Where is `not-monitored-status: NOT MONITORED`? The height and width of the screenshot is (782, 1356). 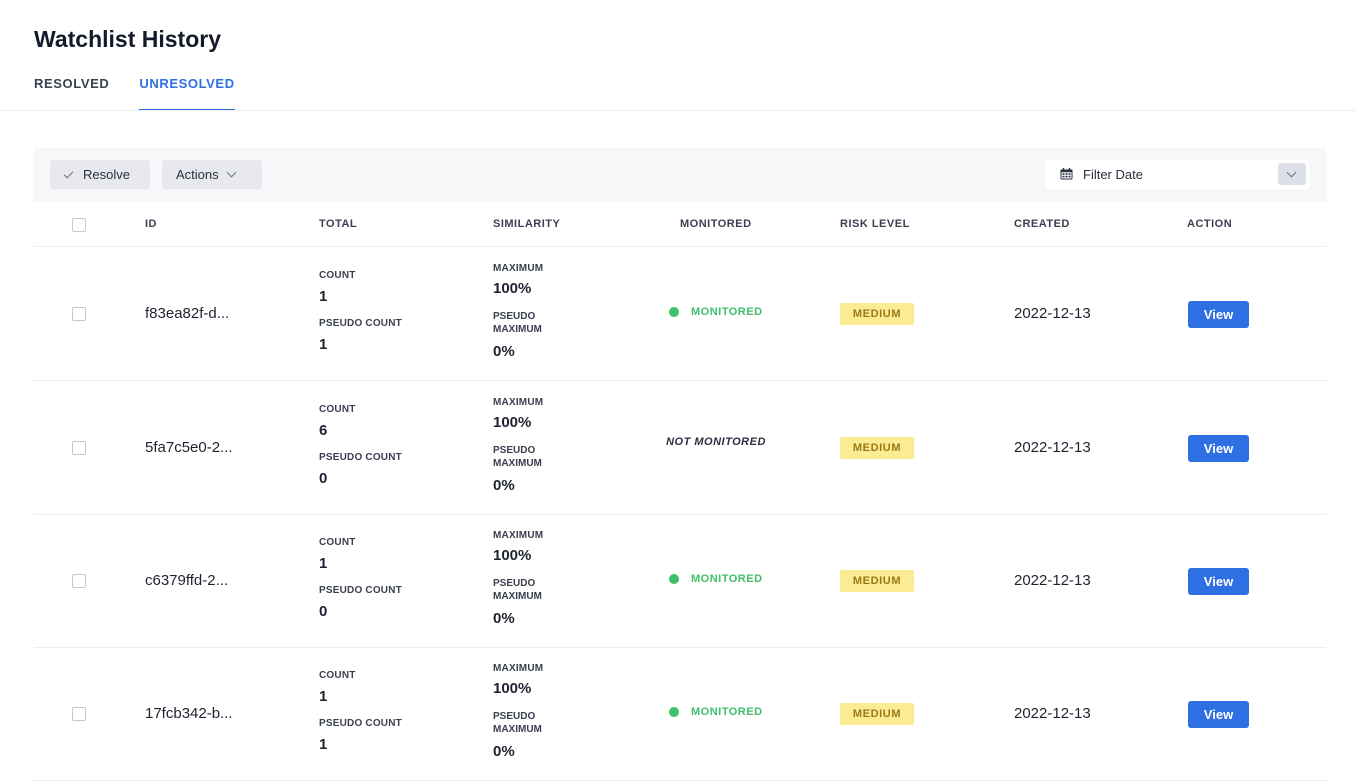 not-monitored-status: NOT MONITORED is located at coordinates (716, 442).